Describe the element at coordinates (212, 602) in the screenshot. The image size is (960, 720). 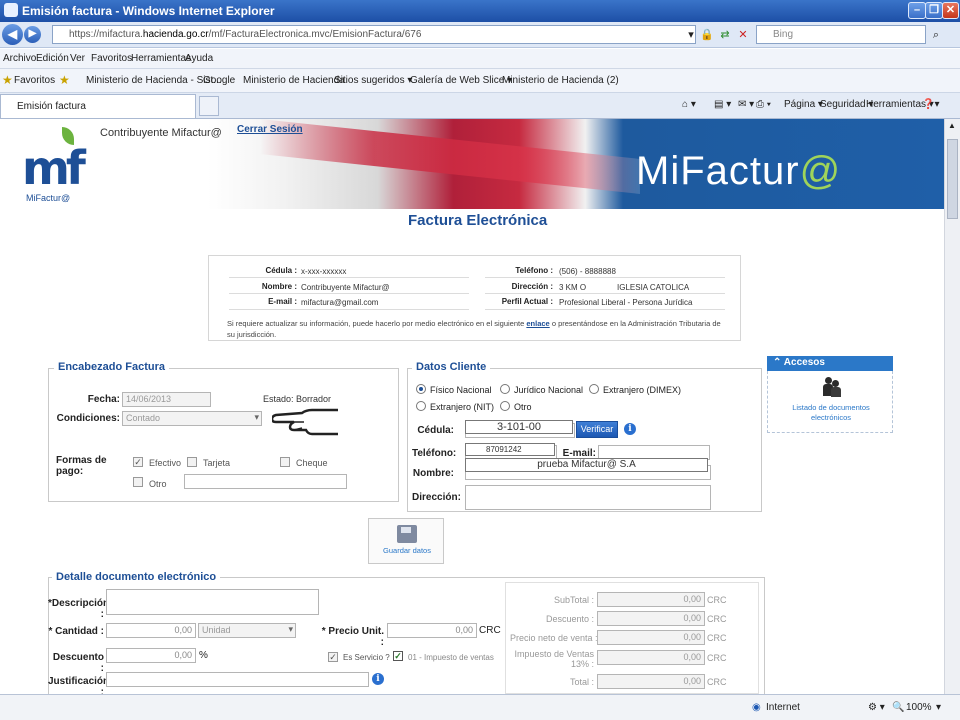
I see `descripcion-textarea` at that location.